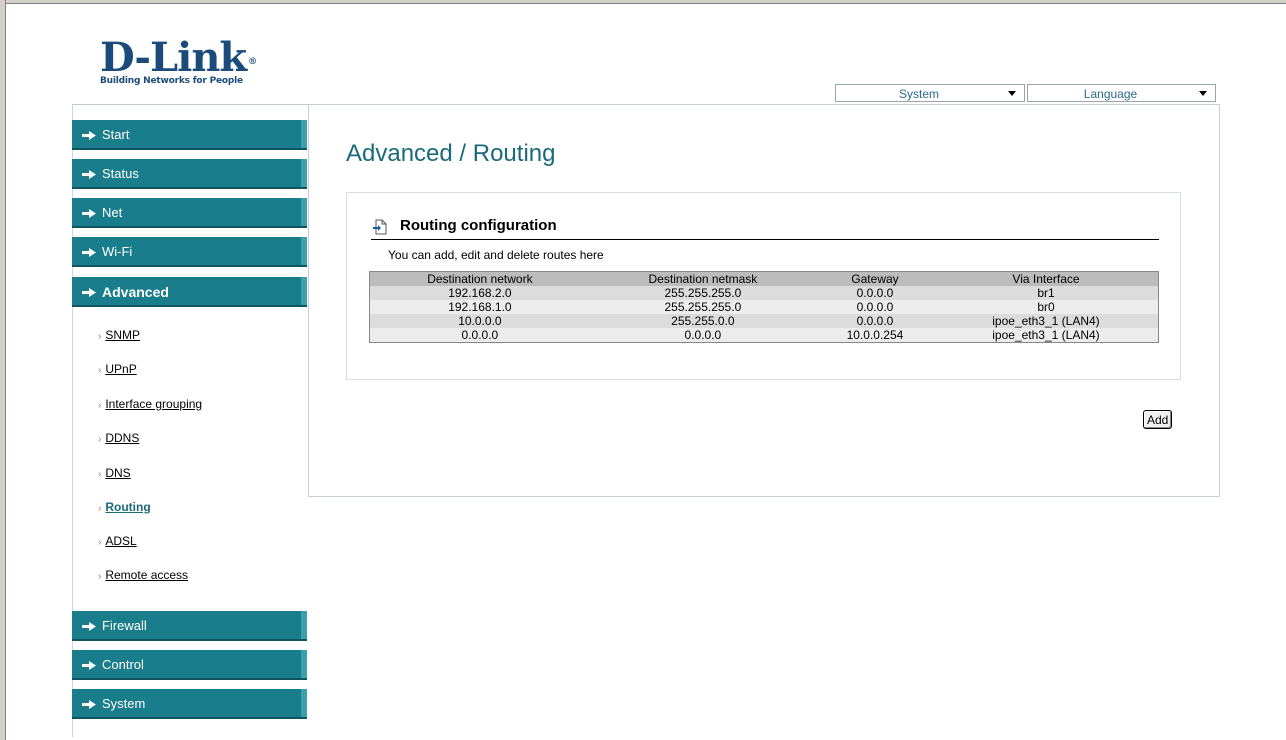  What do you see at coordinates (480, 321) in the screenshot?
I see `table-cell: 10.0.0.0` at bounding box center [480, 321].